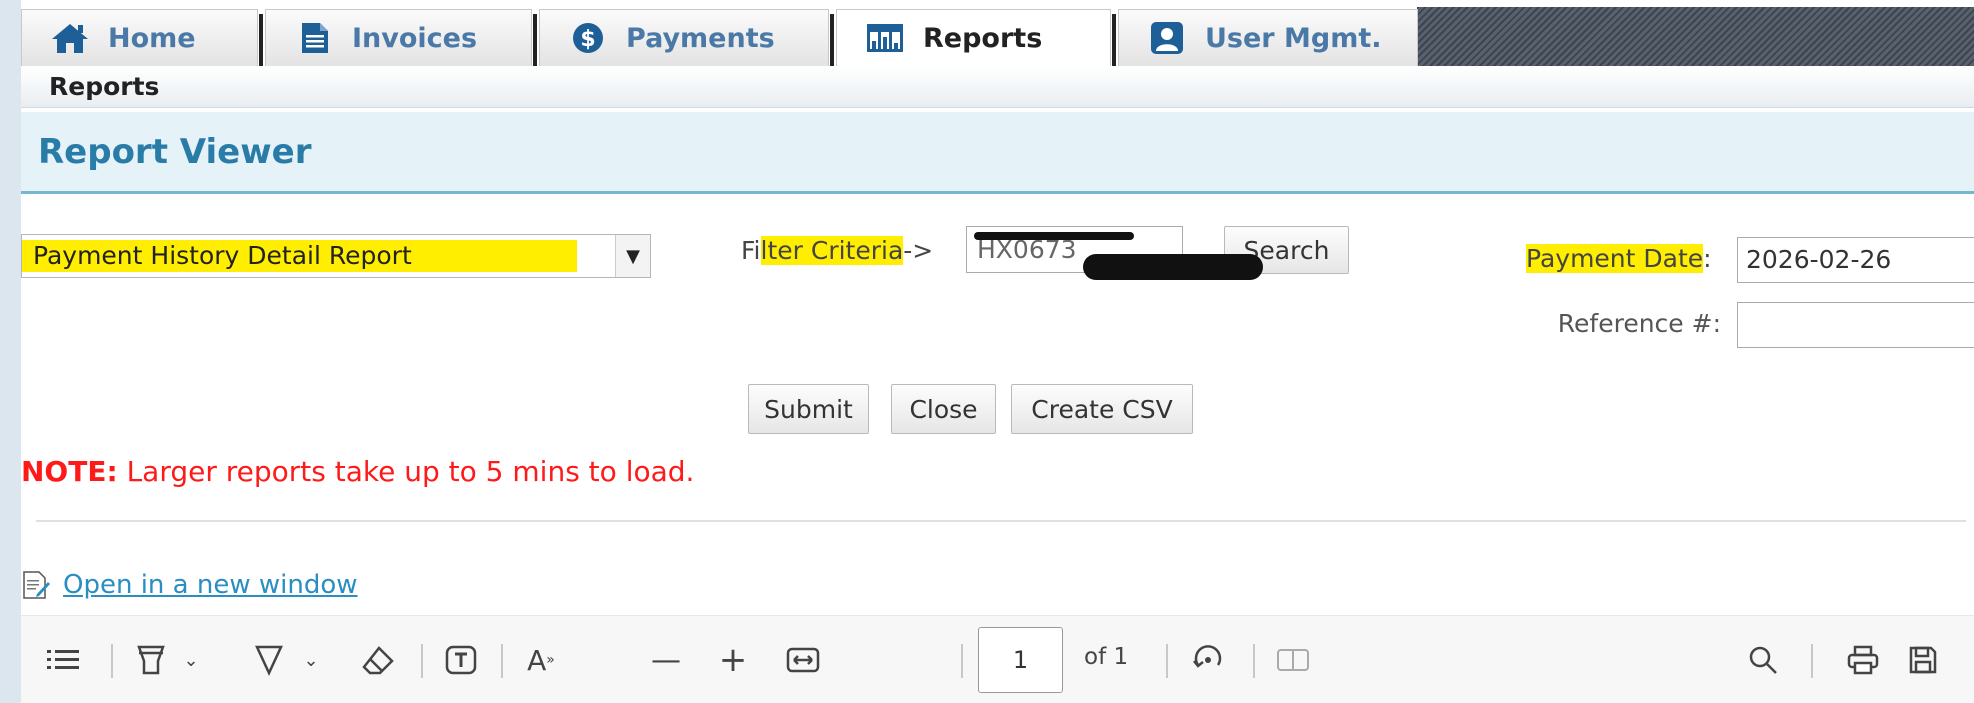  I want to click on tab-label: User Mgmt., so click(1293, 38).